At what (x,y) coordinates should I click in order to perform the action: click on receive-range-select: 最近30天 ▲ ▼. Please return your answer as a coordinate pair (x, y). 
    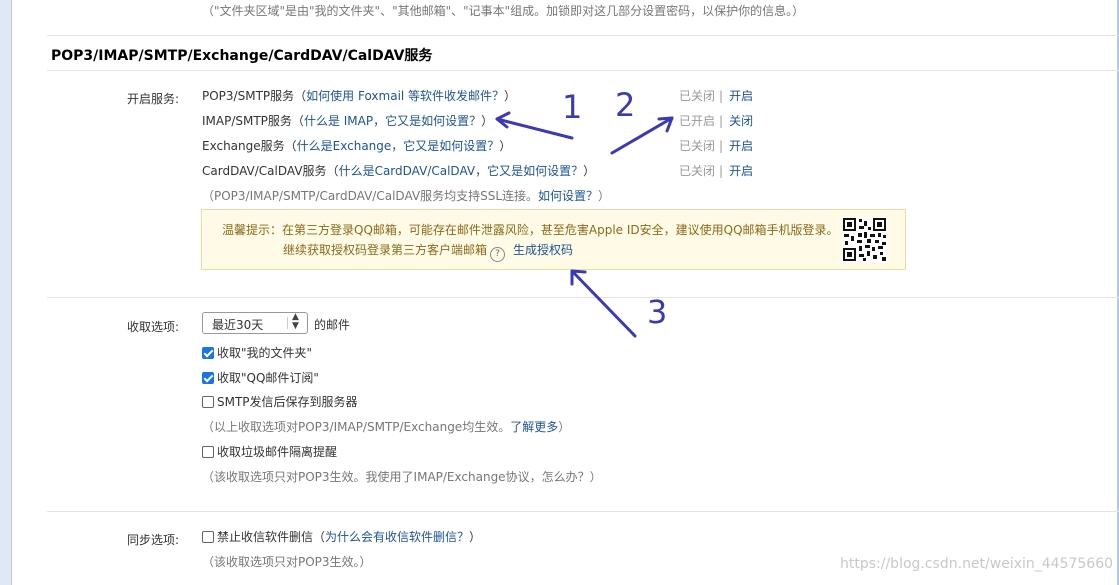
    Looking at the image, I should click on (255, 323).